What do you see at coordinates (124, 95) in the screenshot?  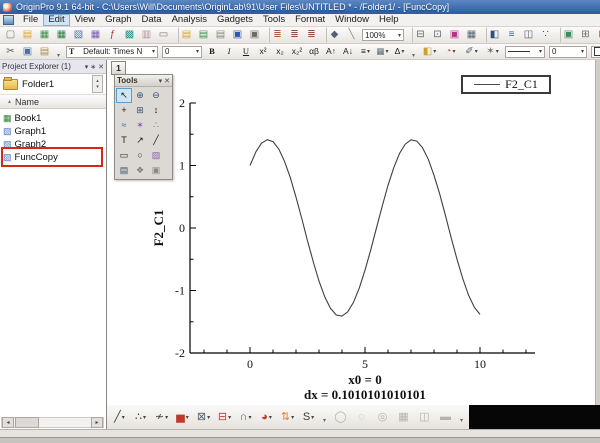 I see `tool-button: ↖` at bounding box center [124, 95].